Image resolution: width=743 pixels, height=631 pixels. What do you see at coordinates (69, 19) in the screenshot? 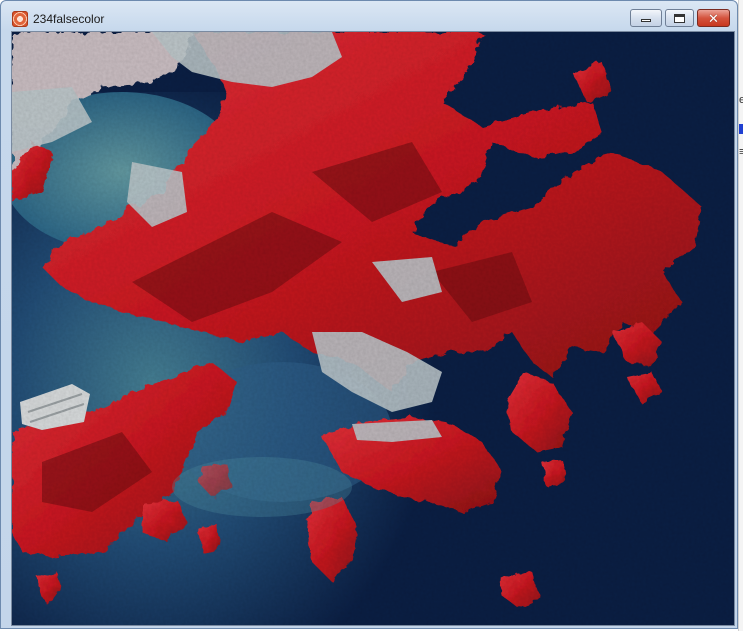
I see `window-title: 234falsecolor` at bounding box center [69, 19].